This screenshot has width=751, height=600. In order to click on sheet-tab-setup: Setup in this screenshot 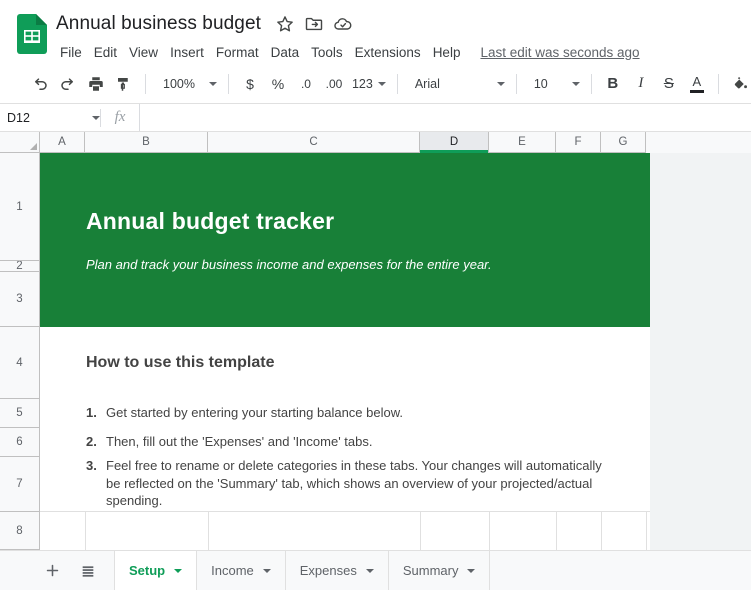, I will do `click(156, 570)`.